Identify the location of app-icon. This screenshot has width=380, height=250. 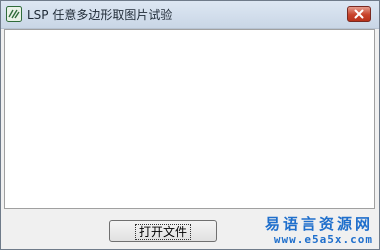
(14, 14).